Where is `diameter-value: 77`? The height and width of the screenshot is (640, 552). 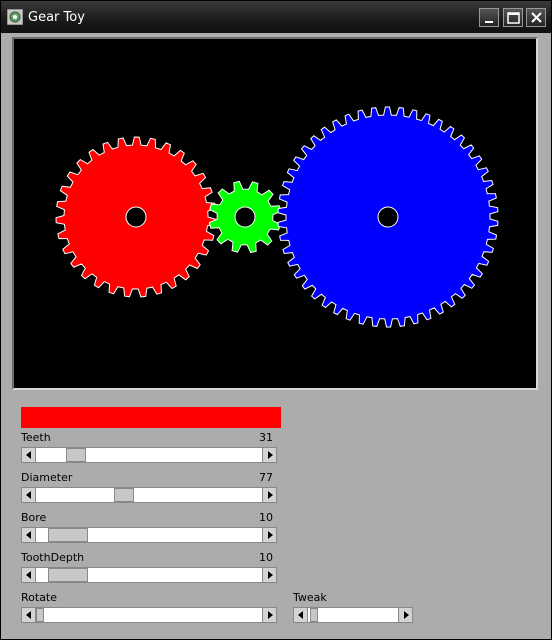 diameter-value: 77 is located at coordinates (266, 477).